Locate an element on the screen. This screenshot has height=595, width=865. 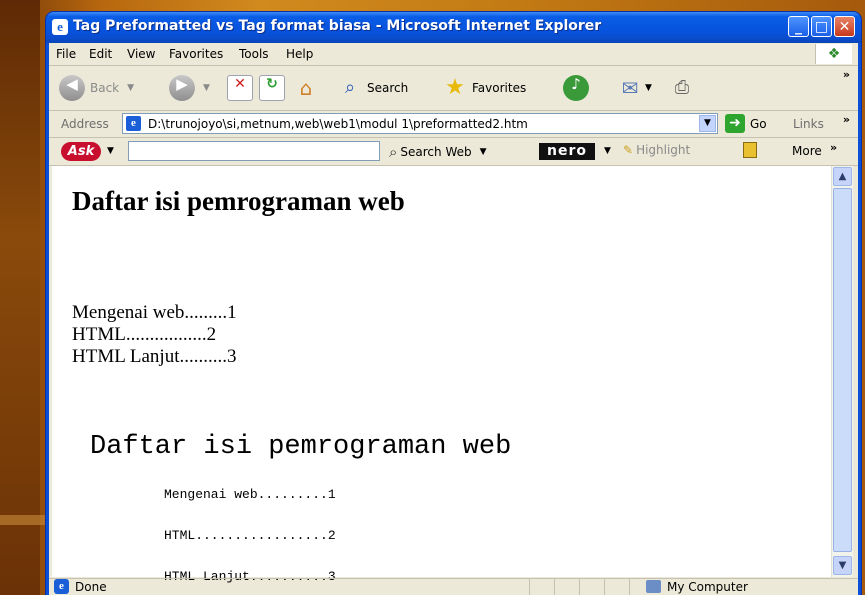
media-icon: ♪ is located at coordinates (576, 88).